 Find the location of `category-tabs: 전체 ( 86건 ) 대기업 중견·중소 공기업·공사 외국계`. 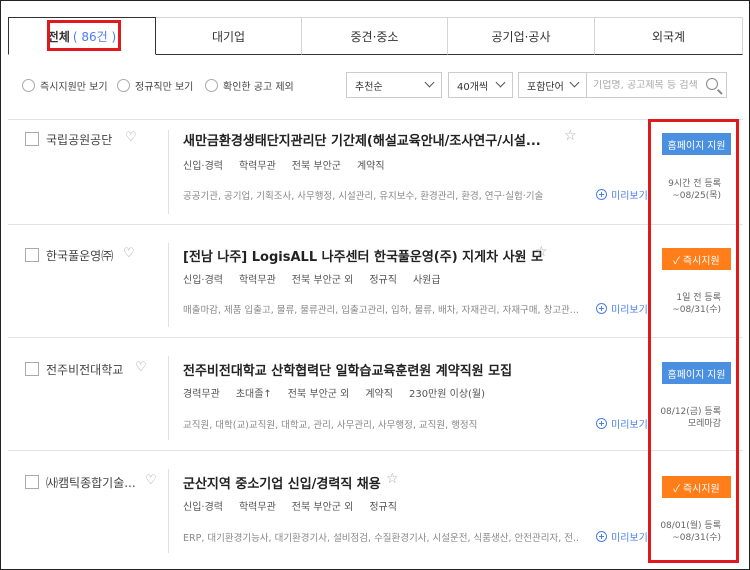

category-tabs: 전체 ( 86건 ) 대기업 중견·중소 공기업·공사 외국계 is located at coordinates (375, 36).